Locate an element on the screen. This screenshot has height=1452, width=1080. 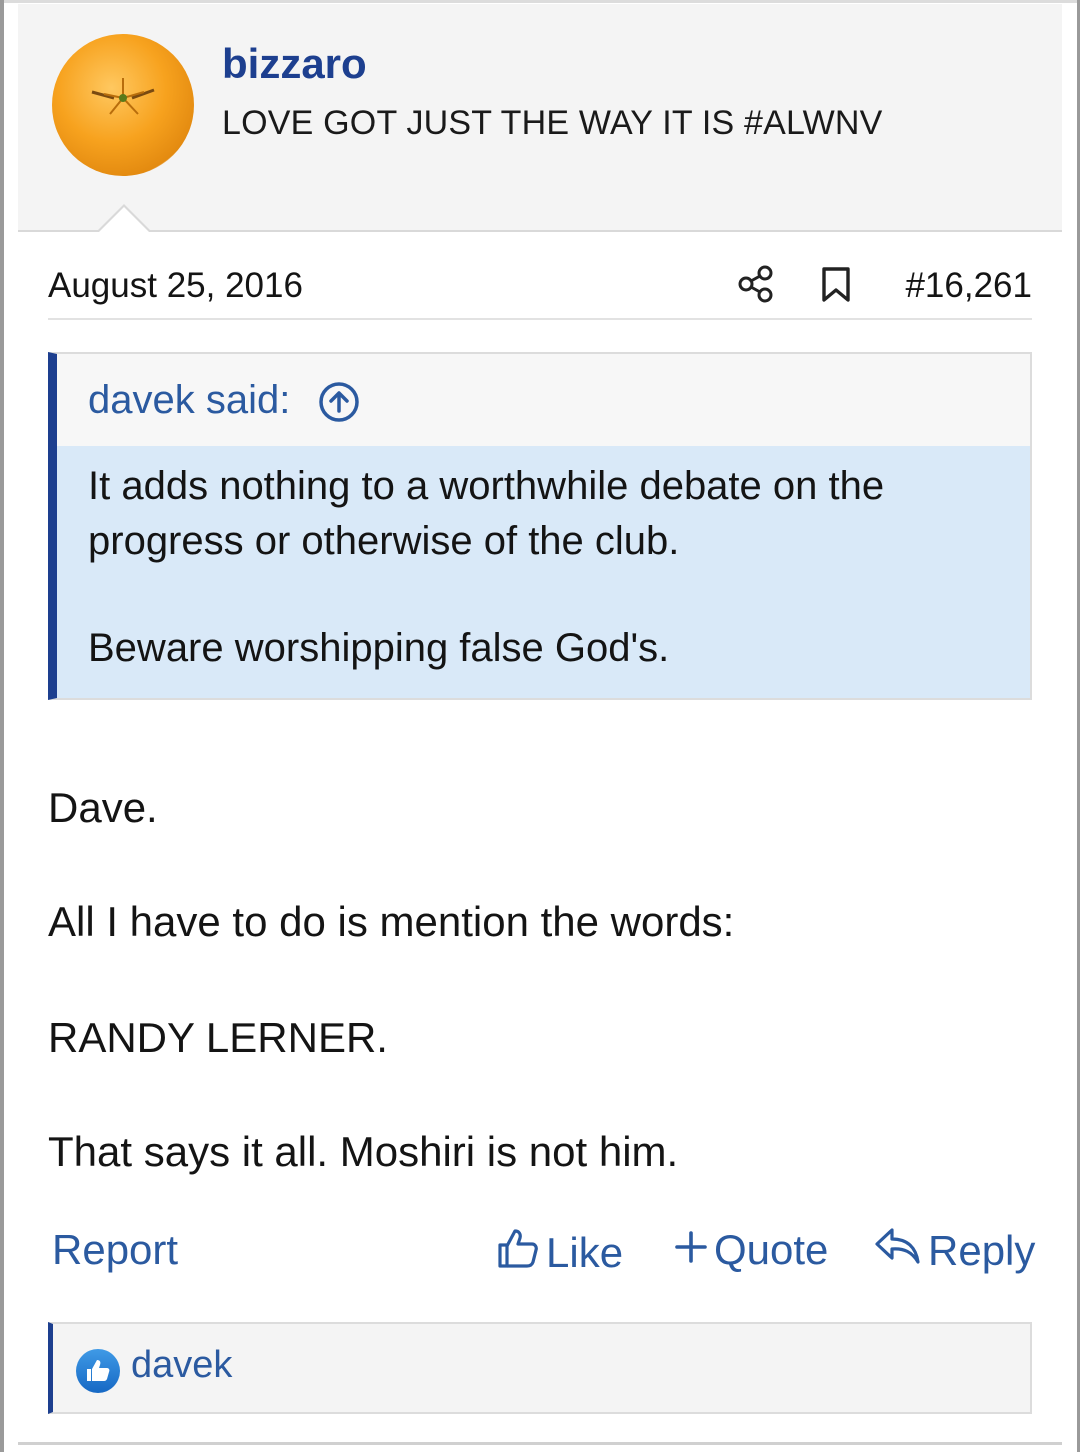
message-text-line: Dave. is located at coordinates (103, 807).